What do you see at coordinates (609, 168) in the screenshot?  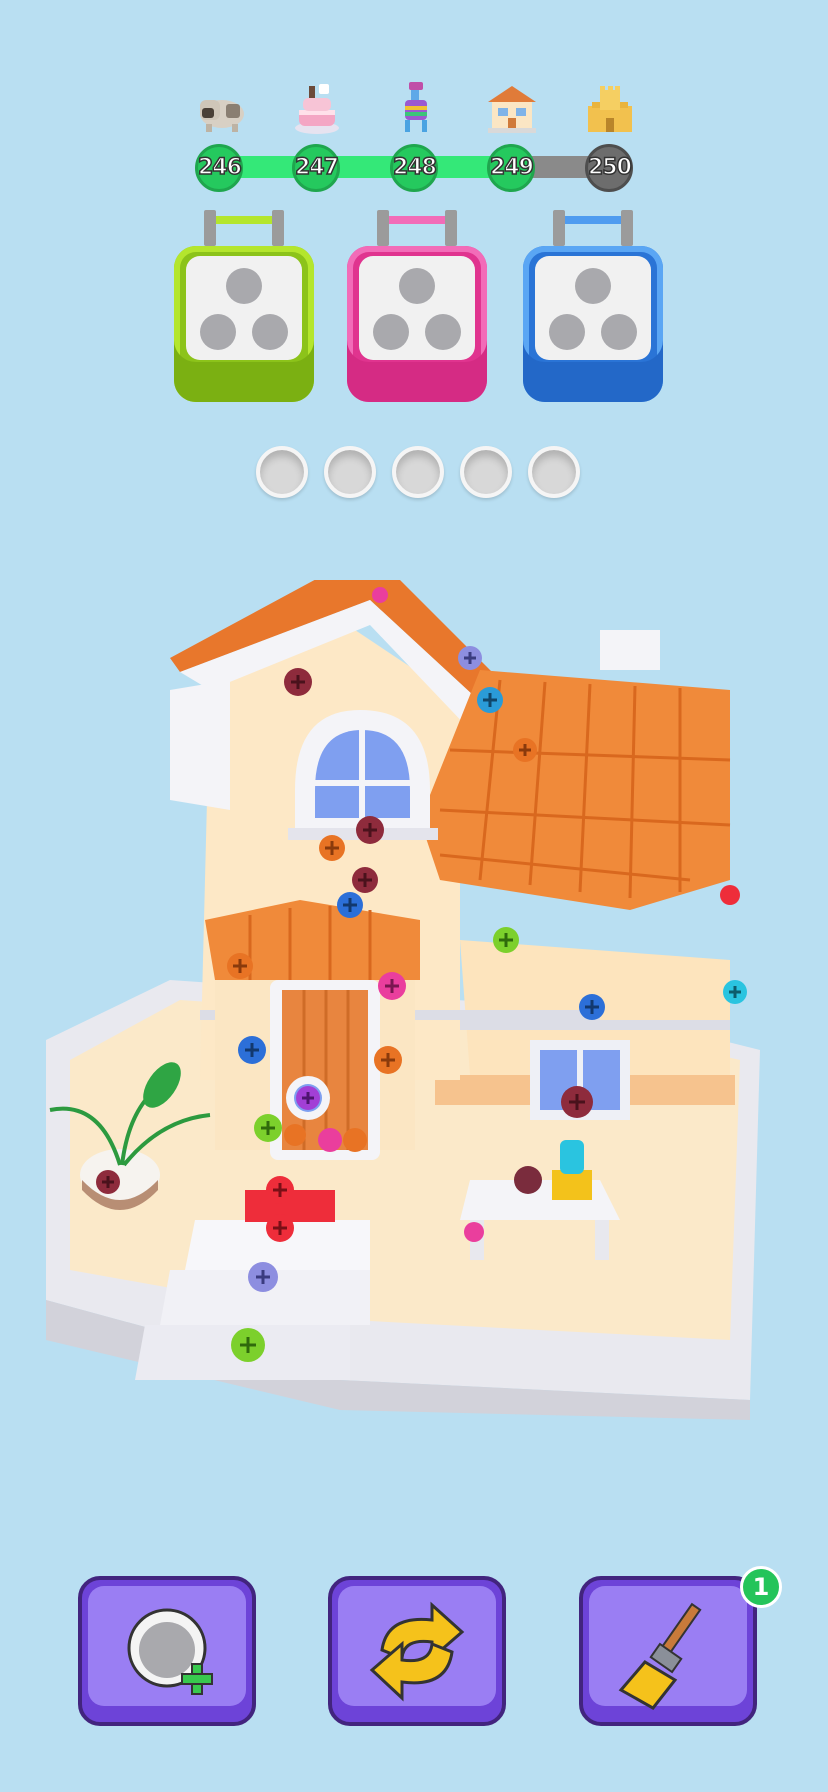 I see `level-number: 250` at bounding box center [609, 168].